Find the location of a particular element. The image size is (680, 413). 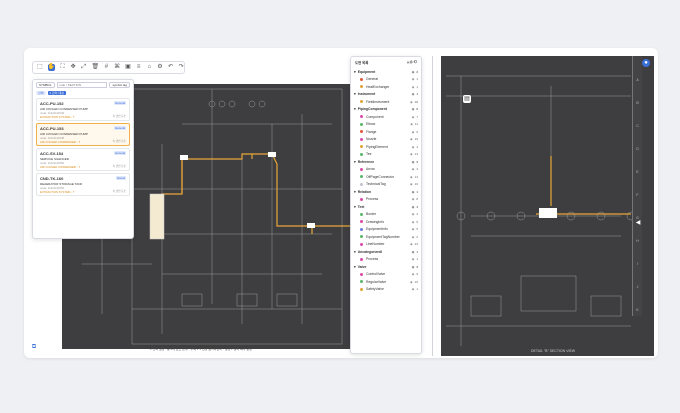

download-icon: ⤓ ⎙ ⟲ is located at coordinates (412, 62).